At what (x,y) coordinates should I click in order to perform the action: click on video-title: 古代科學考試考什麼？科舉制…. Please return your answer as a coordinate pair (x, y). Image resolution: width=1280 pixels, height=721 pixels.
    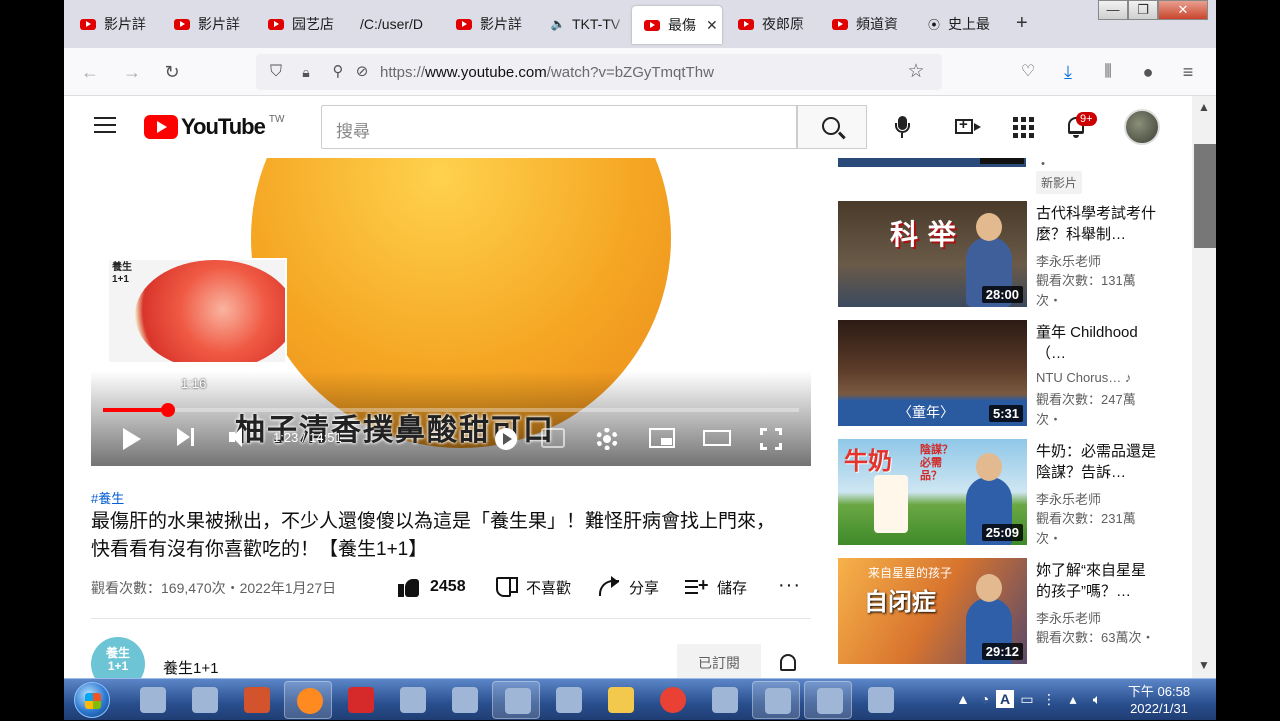
    Looking at the image, I should click on (1096, 224).